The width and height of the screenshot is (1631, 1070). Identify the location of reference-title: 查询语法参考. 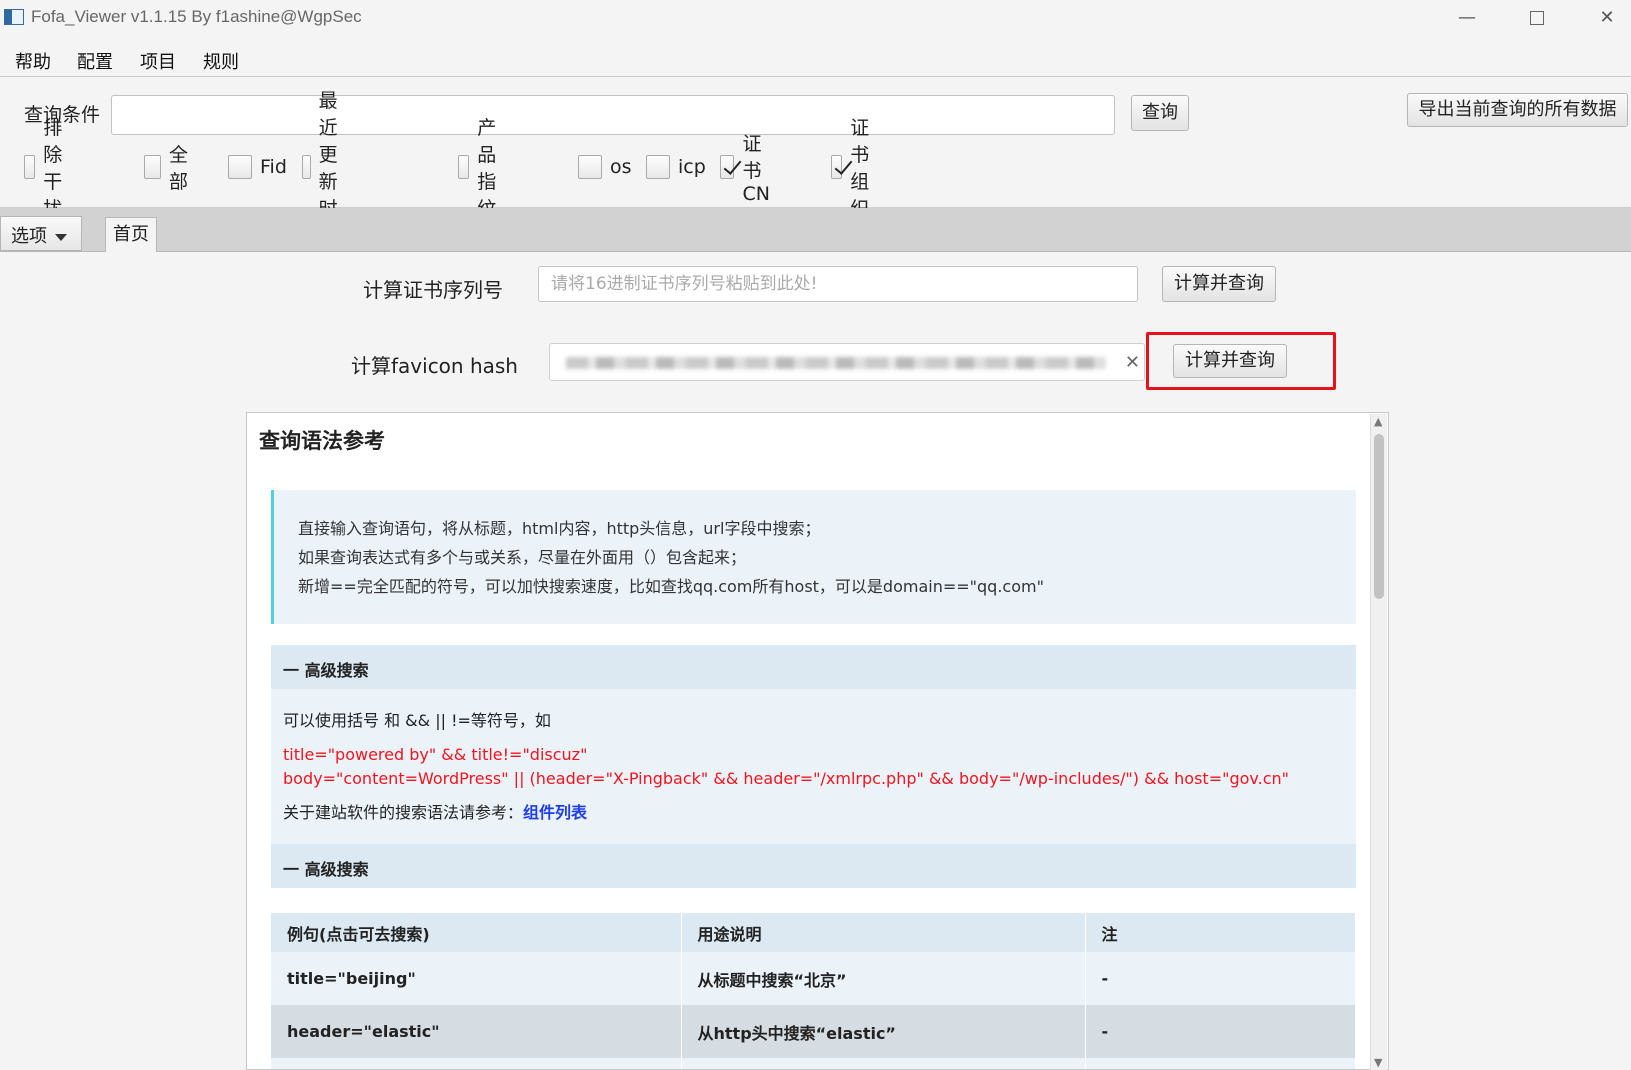
(322, 441).